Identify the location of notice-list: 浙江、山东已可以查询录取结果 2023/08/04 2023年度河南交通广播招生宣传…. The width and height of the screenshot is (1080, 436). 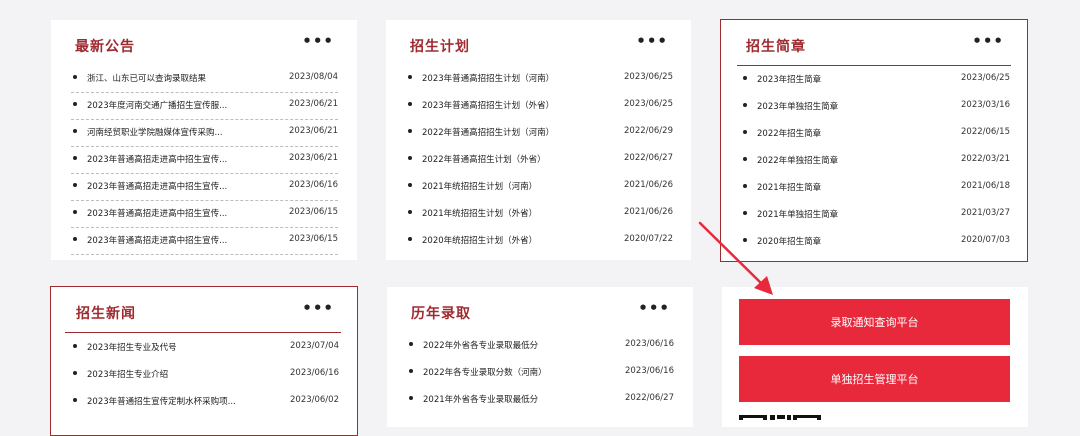
(204, 160).